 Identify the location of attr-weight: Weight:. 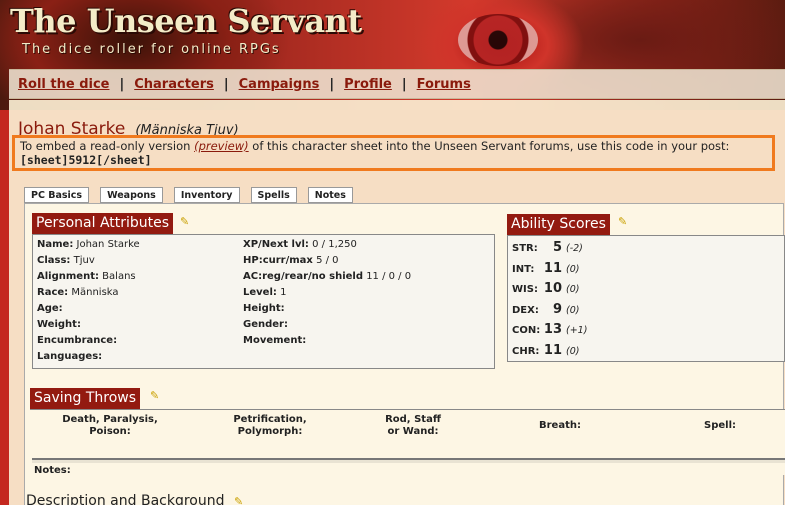
(59, 324).